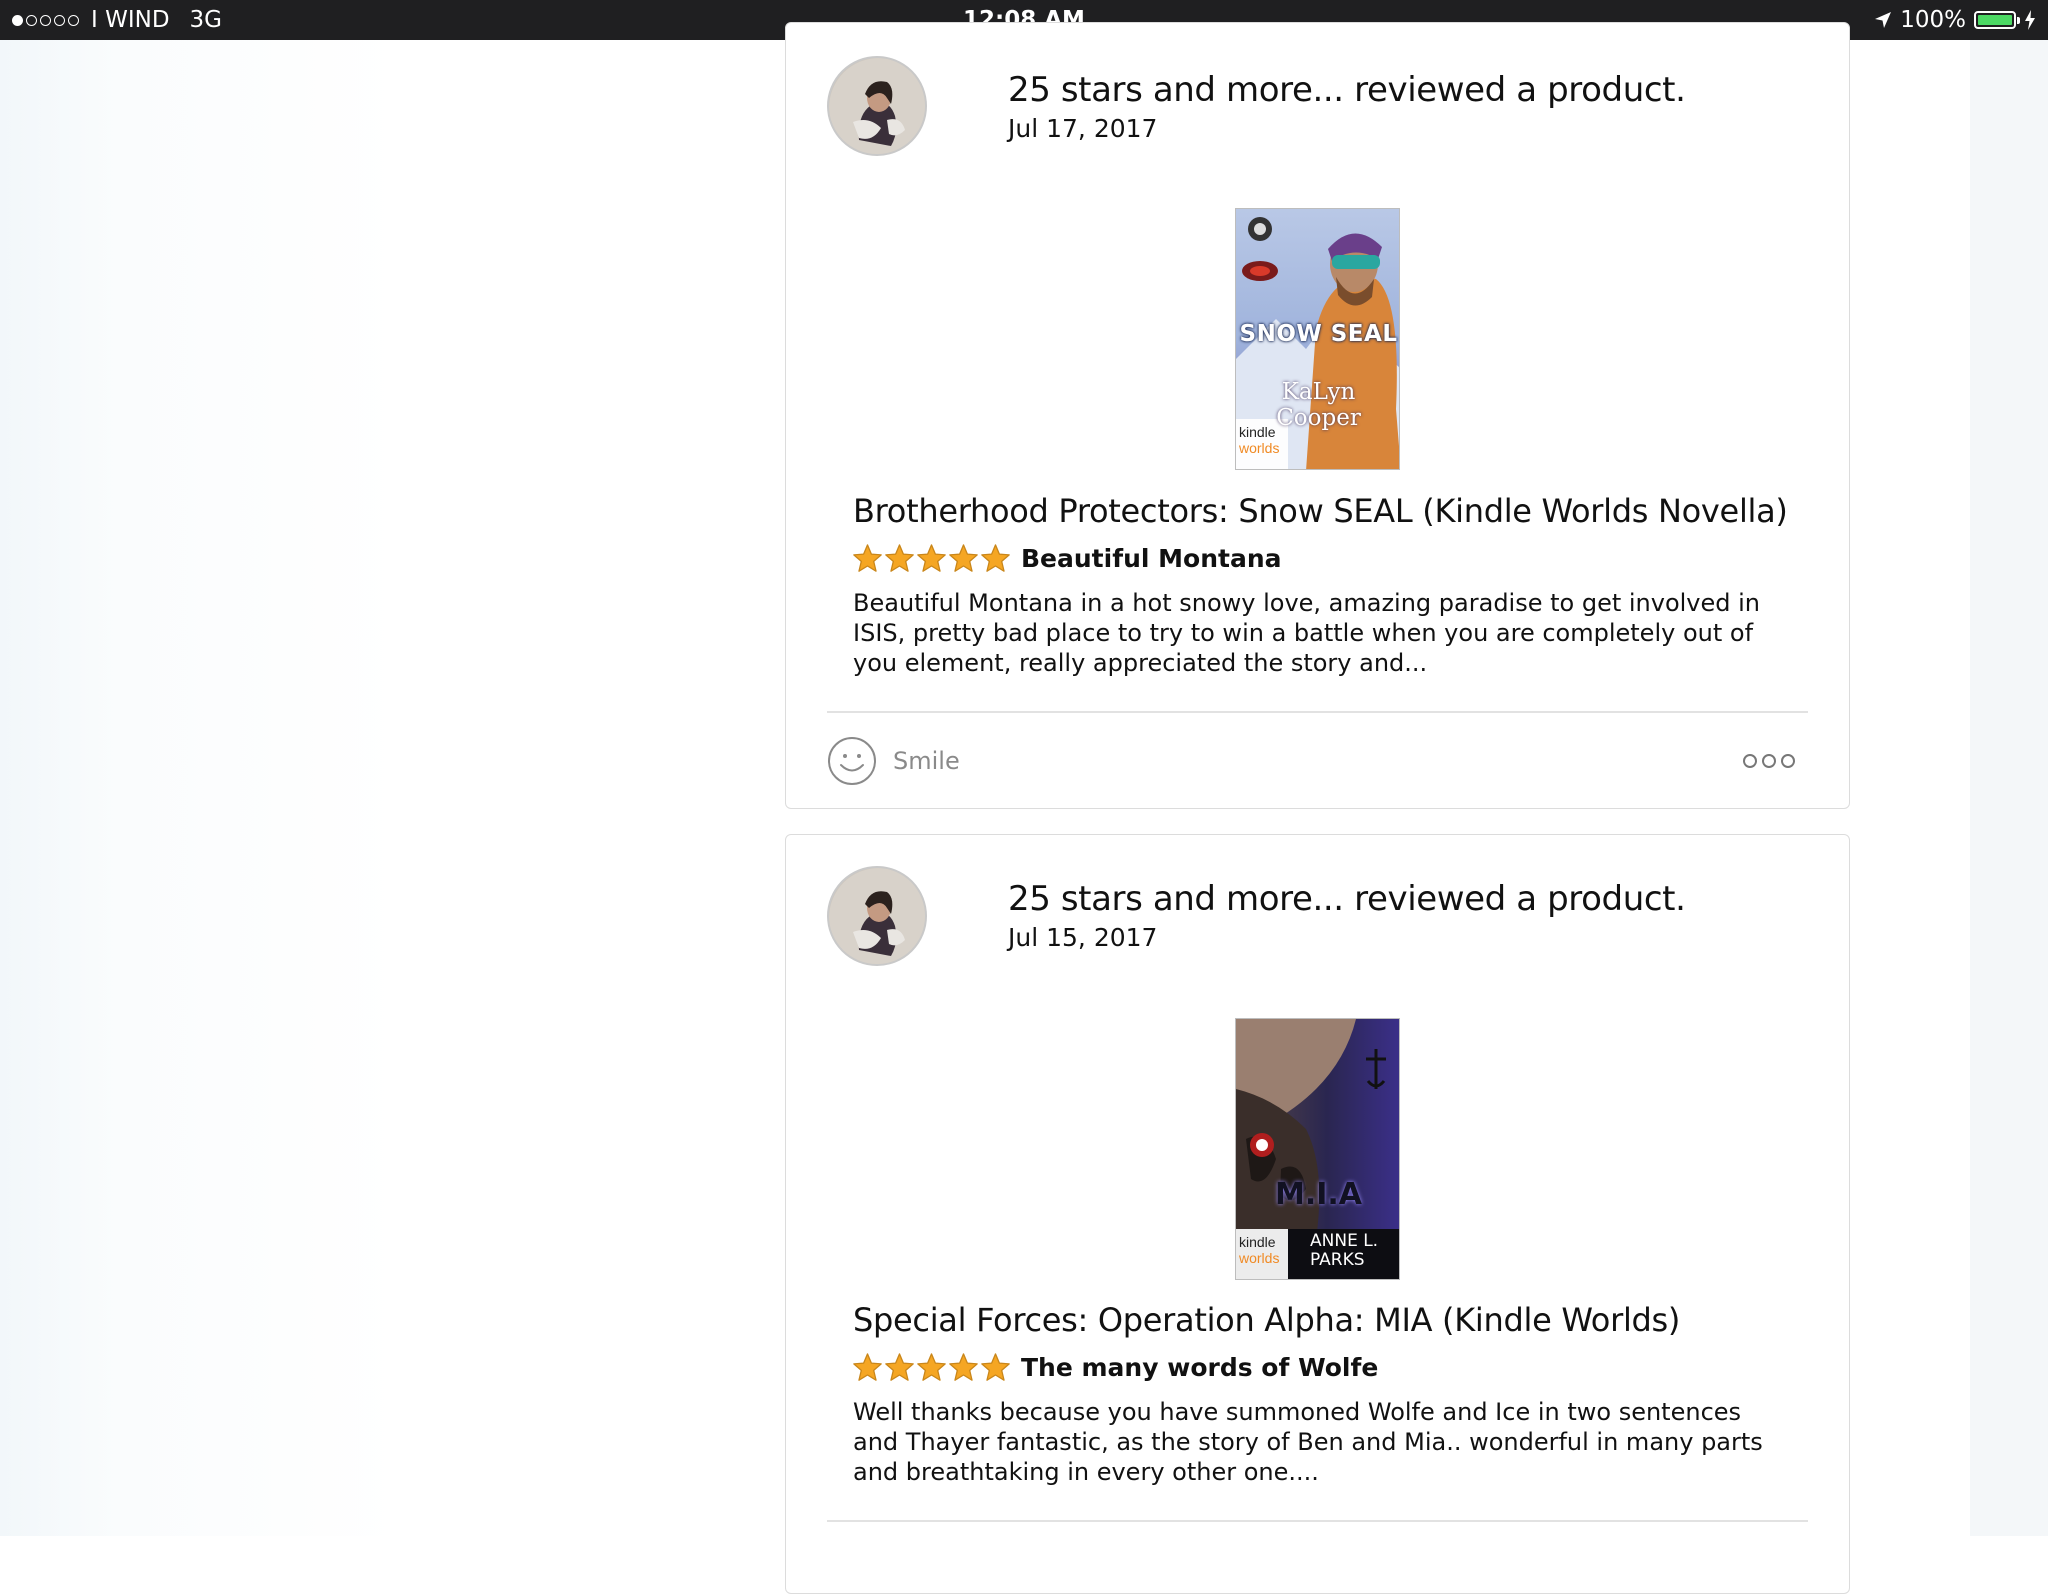 The height and width of the screenshot is (1594, 2048). Describe the element at coordinates (2018, 20) in the screenshot. I see `battery-tip` at that location.